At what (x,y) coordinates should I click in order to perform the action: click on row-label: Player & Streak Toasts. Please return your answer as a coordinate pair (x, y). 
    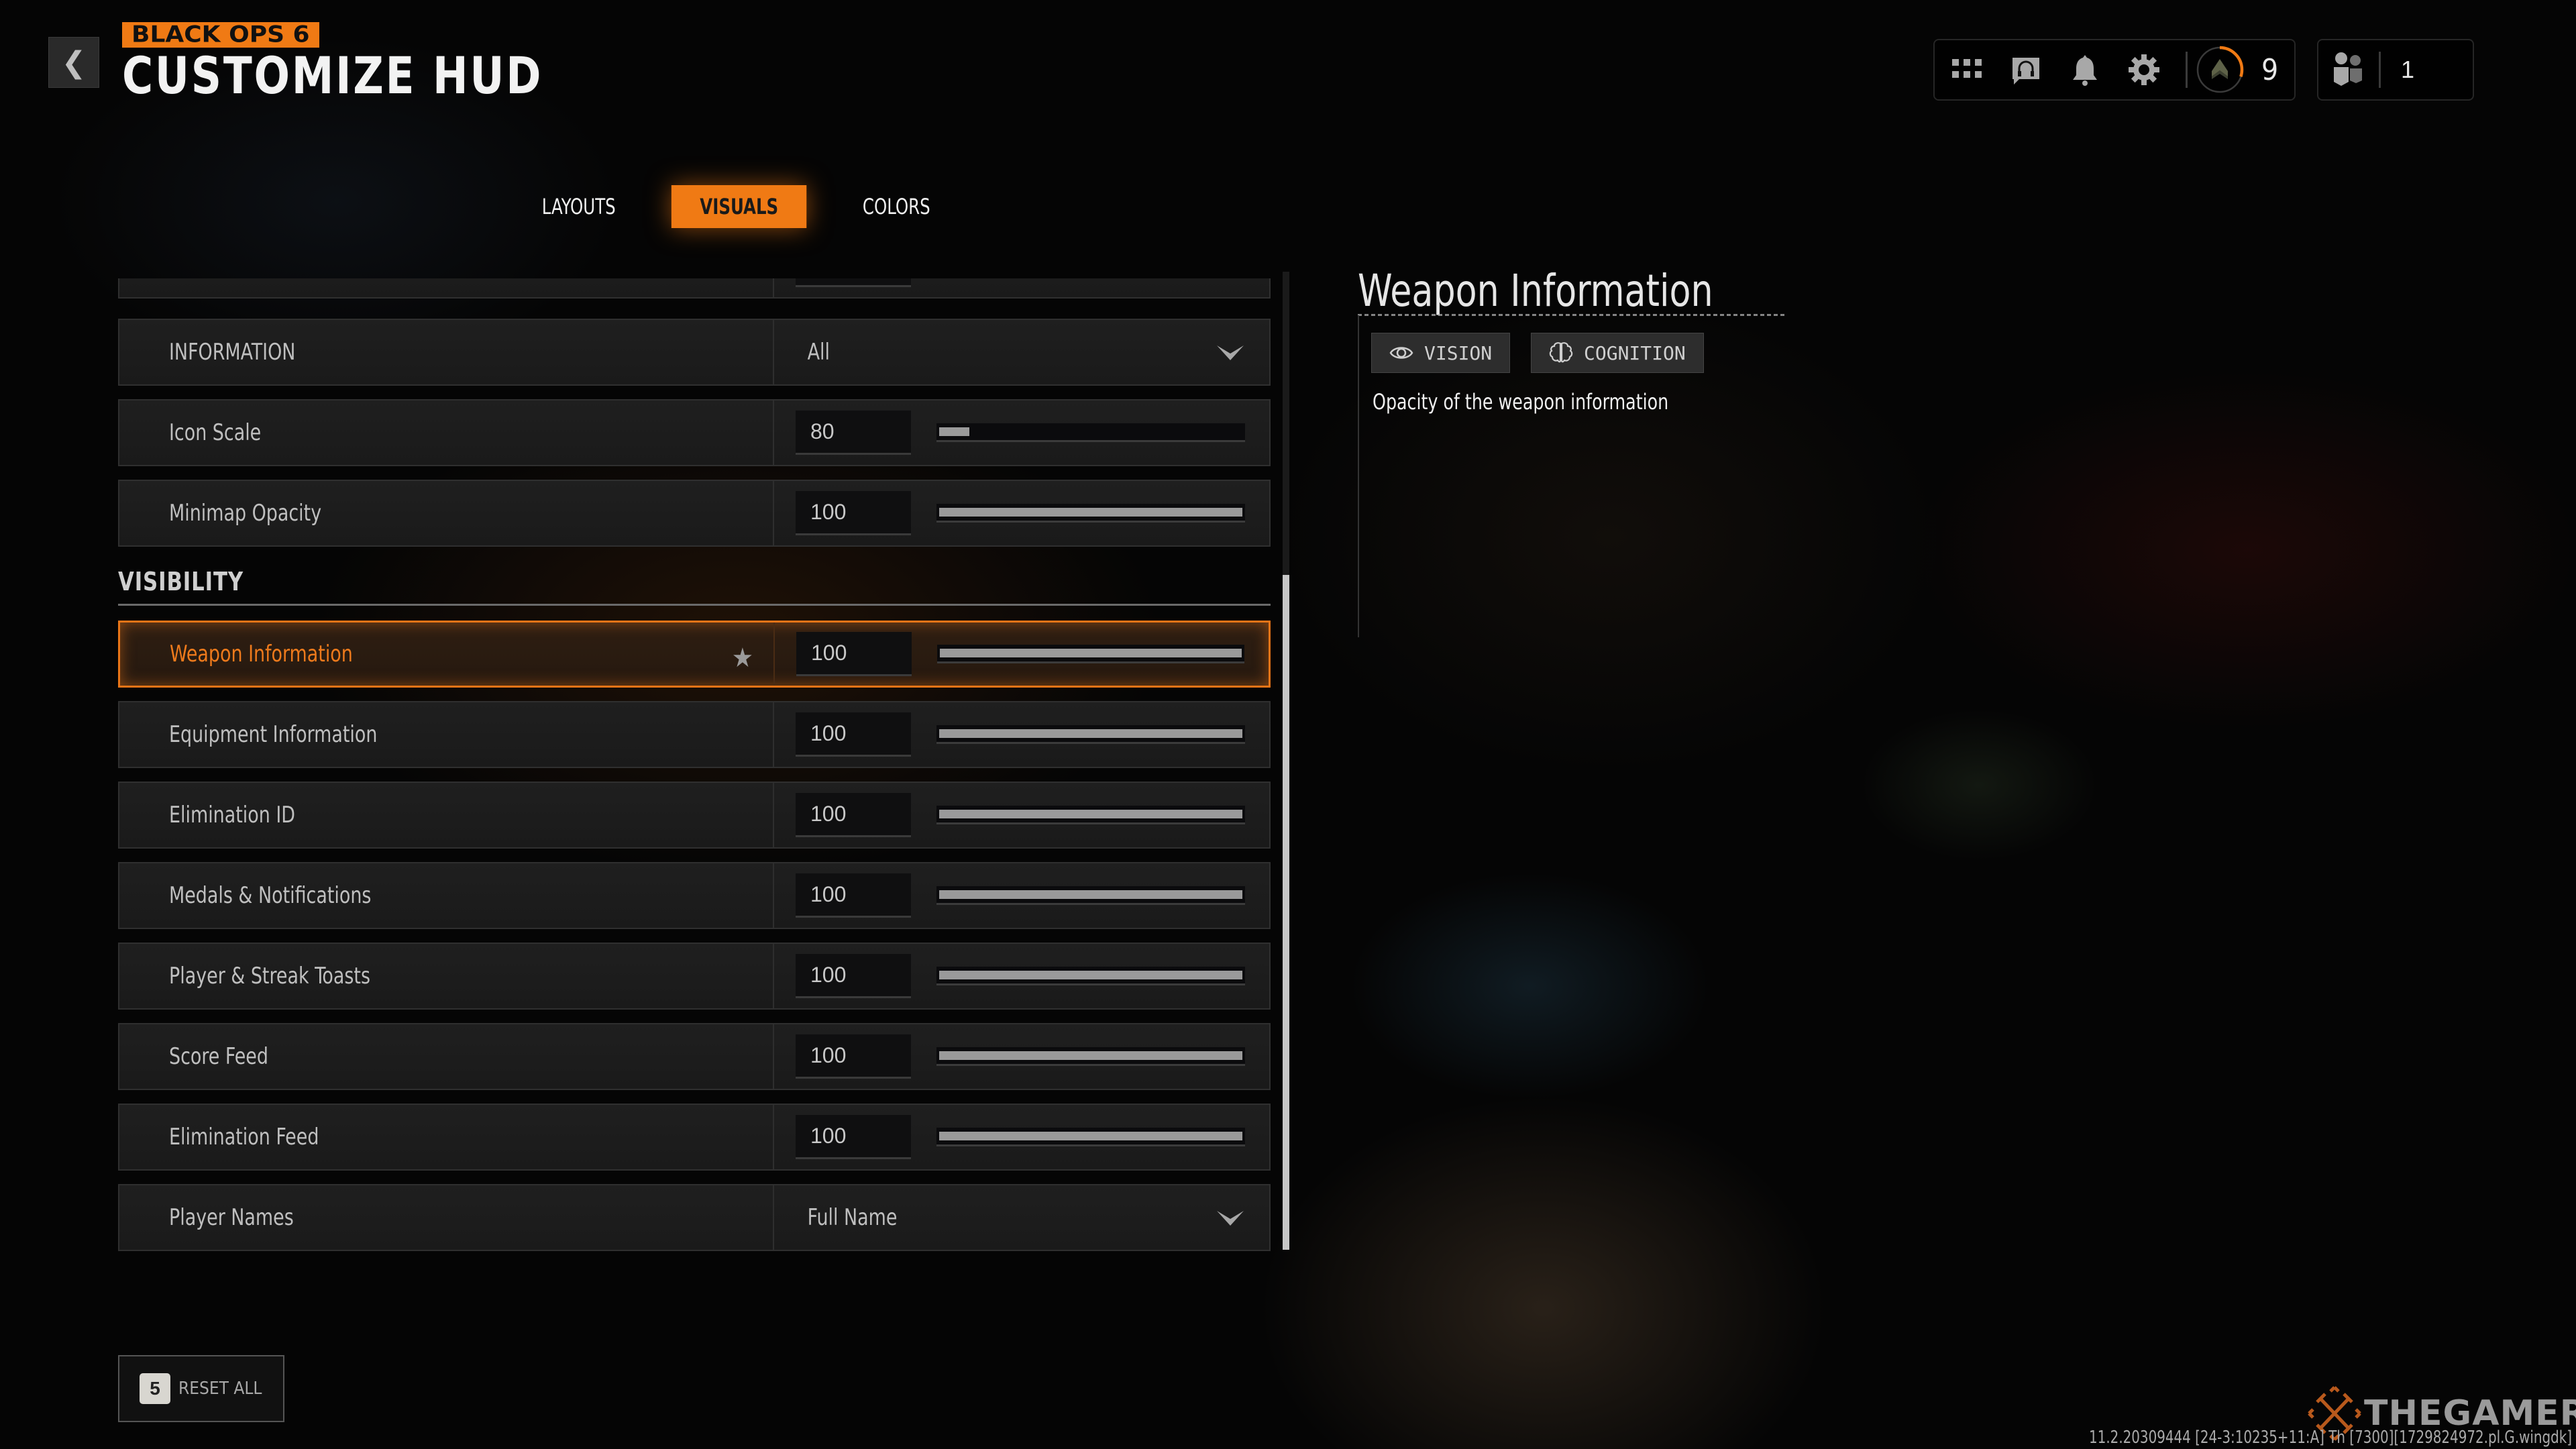
    Looking at the image, I should click on (269, 976).